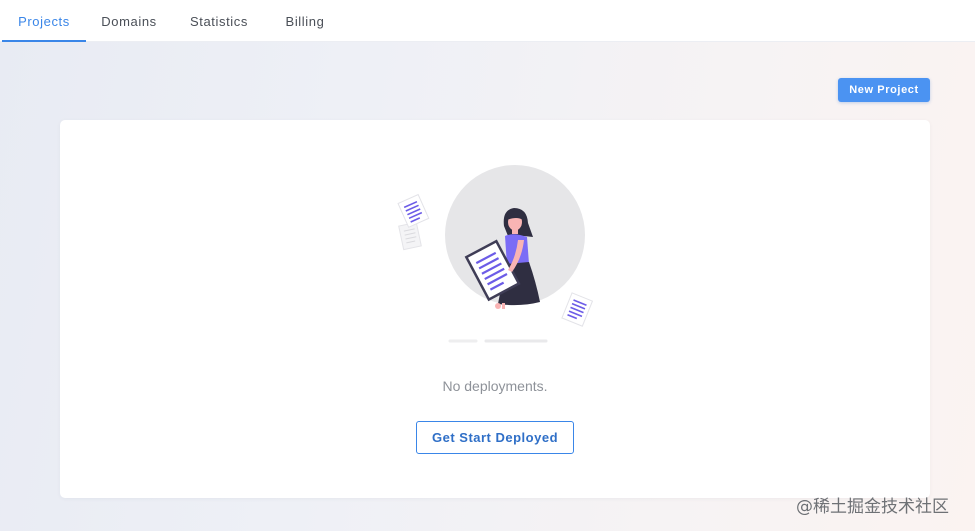 The height and width of the screenshot is (531, 975). What do you see at coordinates (305, 21) in the screenshot?
I see `tab-billing: Billing` at bounding box center [305, 21].